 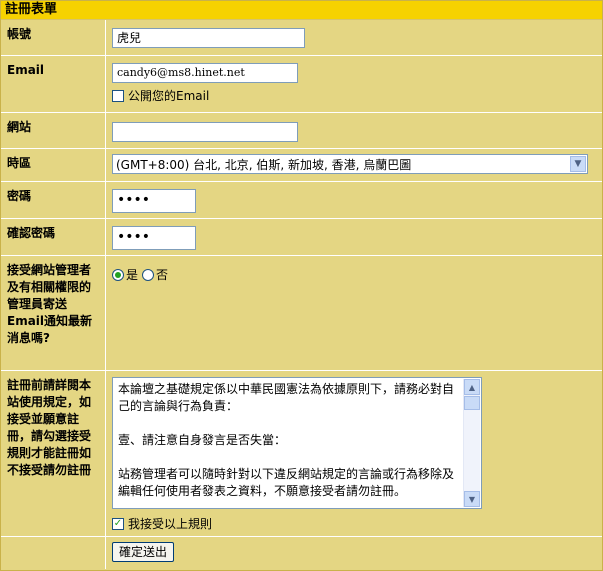 What do you see at coordinates (301, 200) in the screenshot?
I see `password-row: 密碼 ••••` at bounding box center [301, 200].